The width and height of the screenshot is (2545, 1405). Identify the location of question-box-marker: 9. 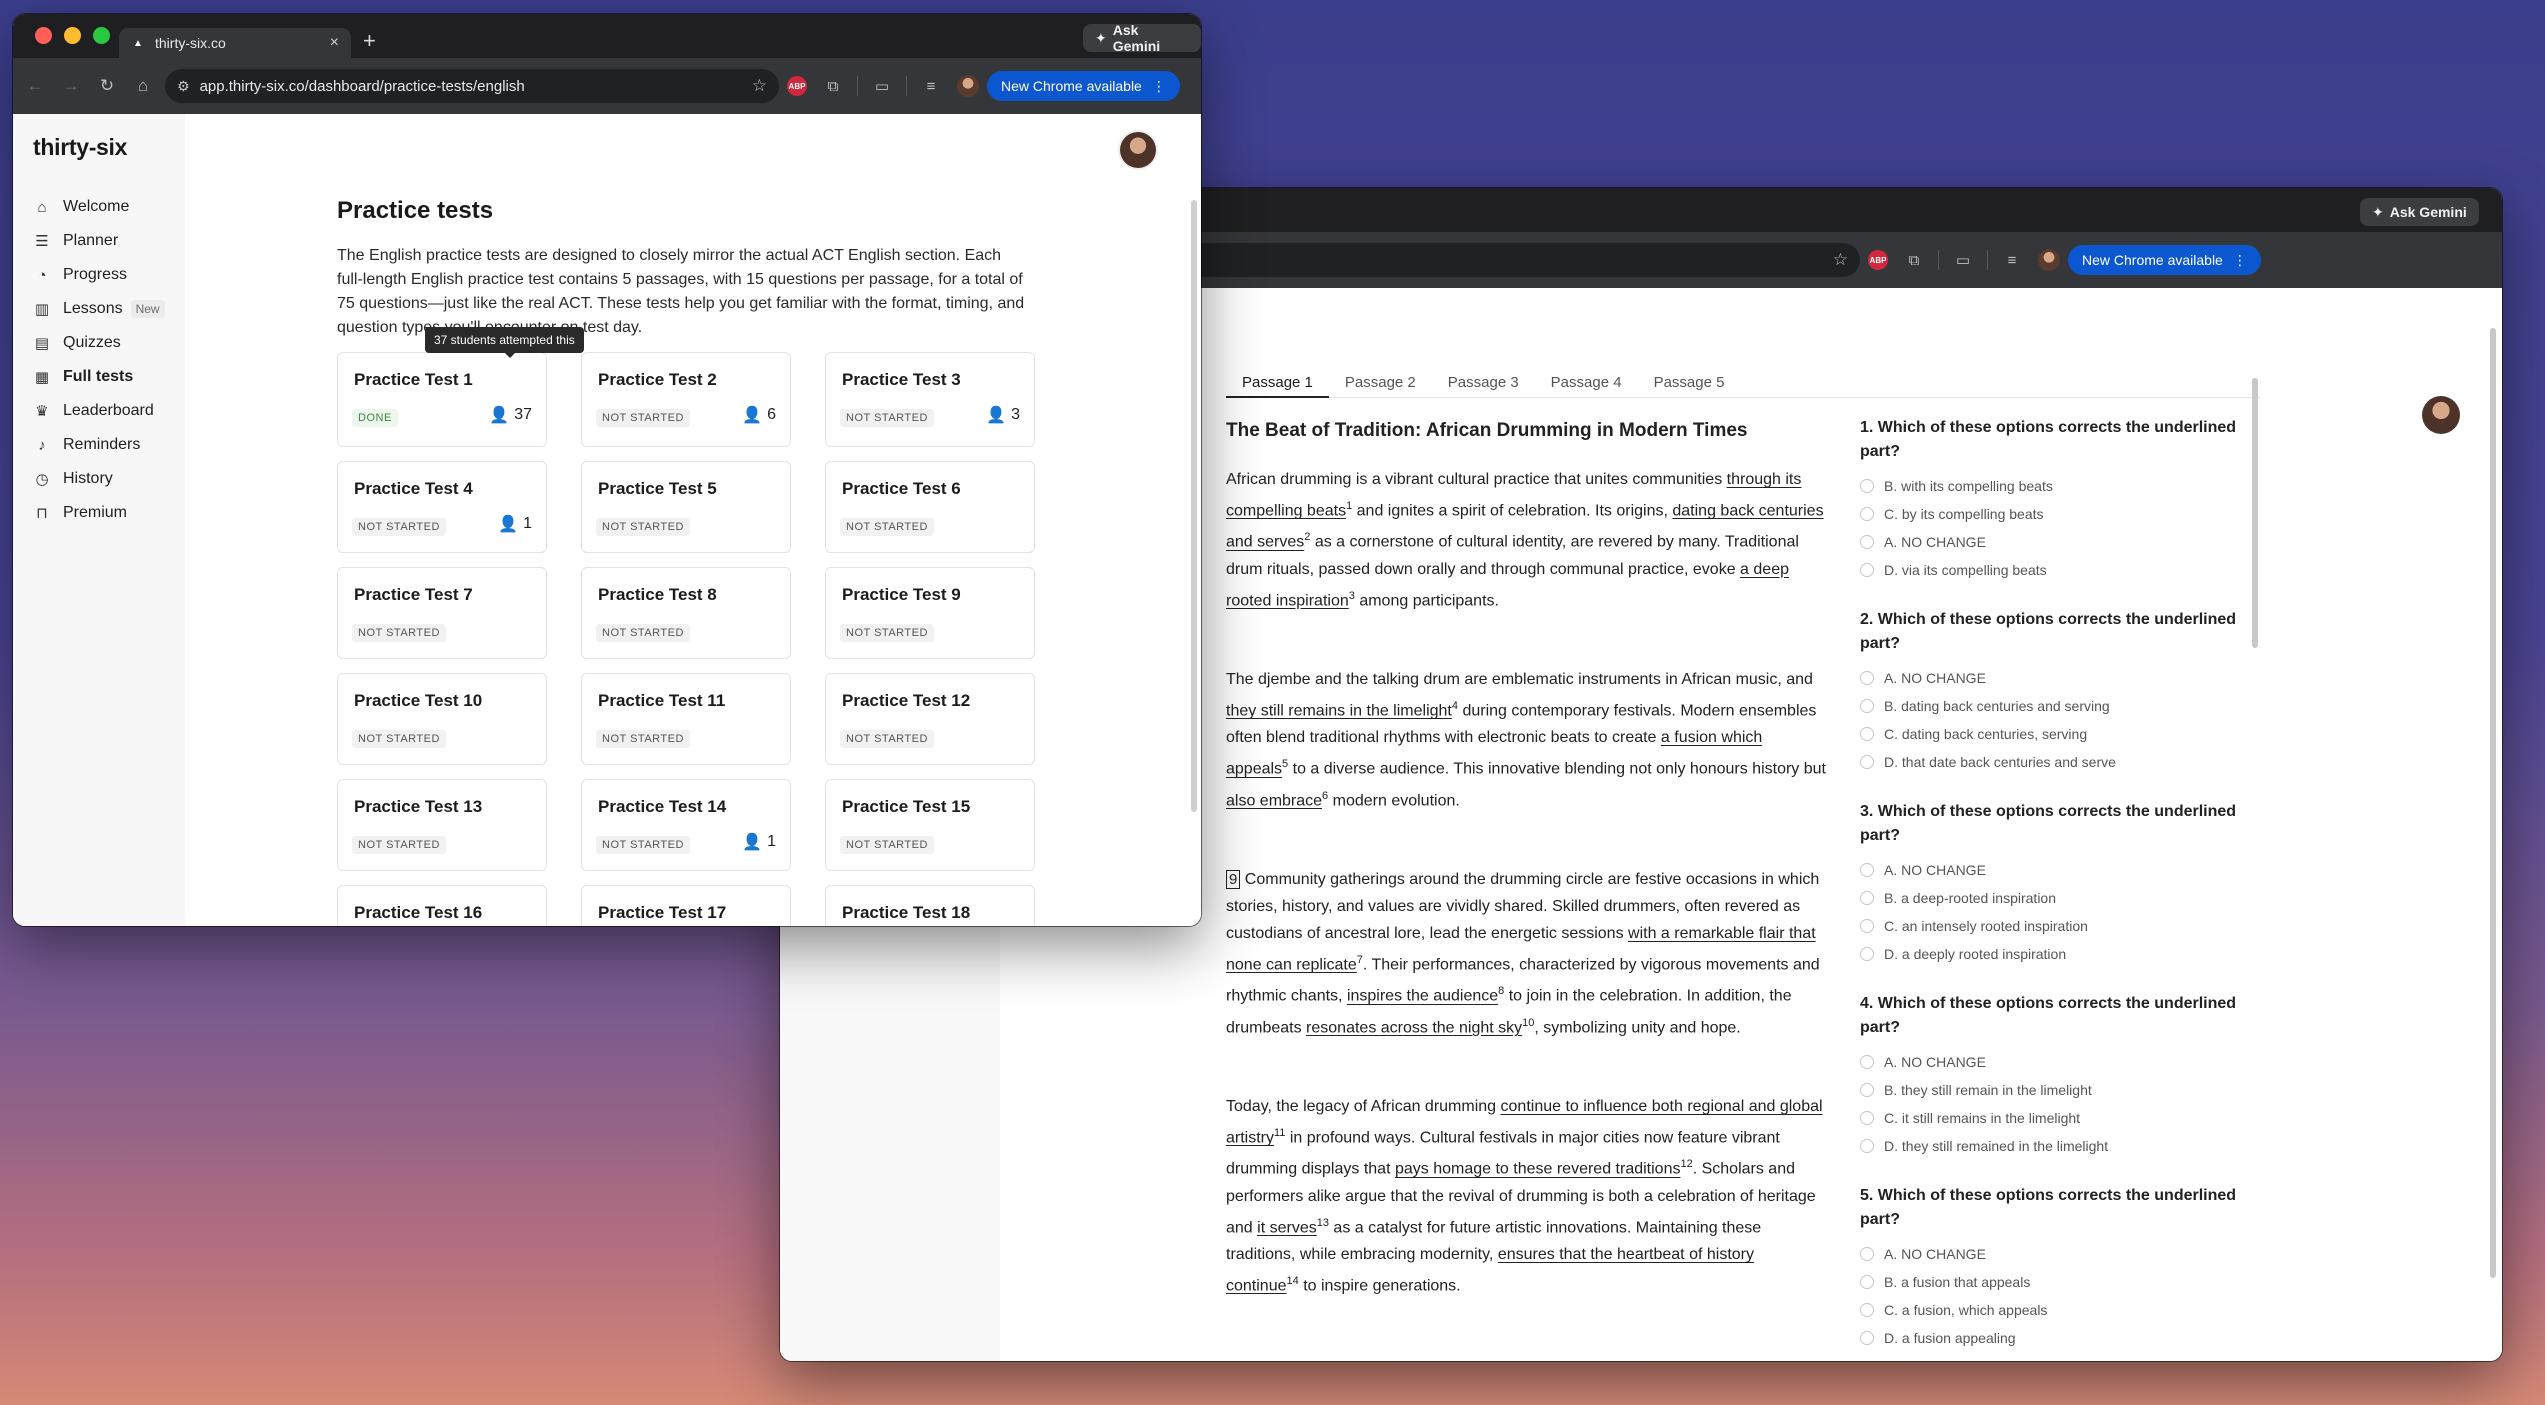
(1233, 879).